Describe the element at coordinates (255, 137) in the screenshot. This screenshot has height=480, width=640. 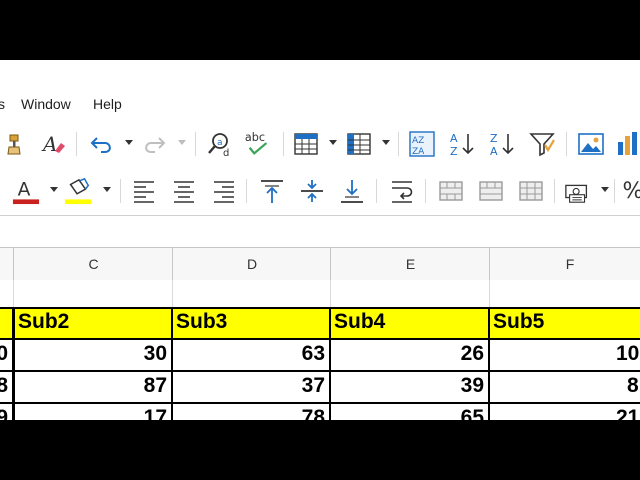
I see `spelling-label: abc` at that location.